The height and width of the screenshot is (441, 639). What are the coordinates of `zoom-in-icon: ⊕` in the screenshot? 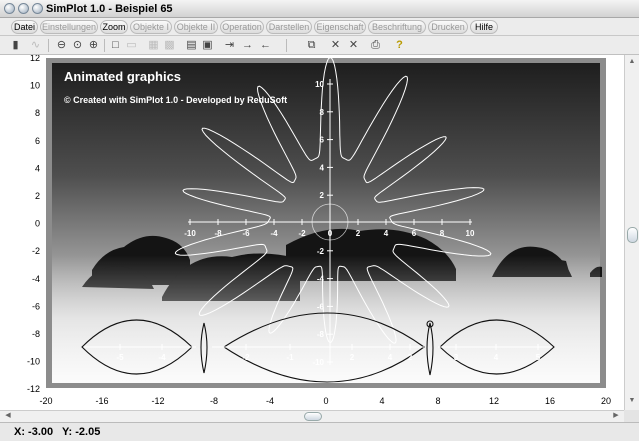 It's located at (93, 45).